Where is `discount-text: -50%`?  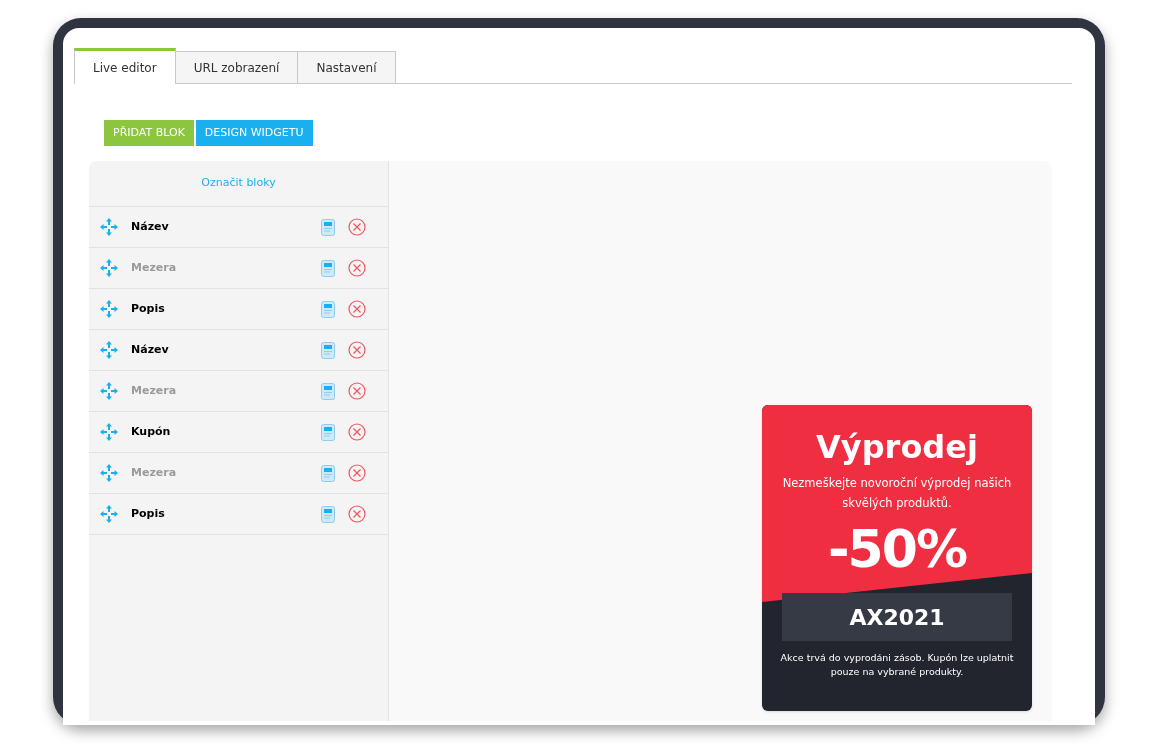
discount-text: -50% is located at coordinates (896, 549).